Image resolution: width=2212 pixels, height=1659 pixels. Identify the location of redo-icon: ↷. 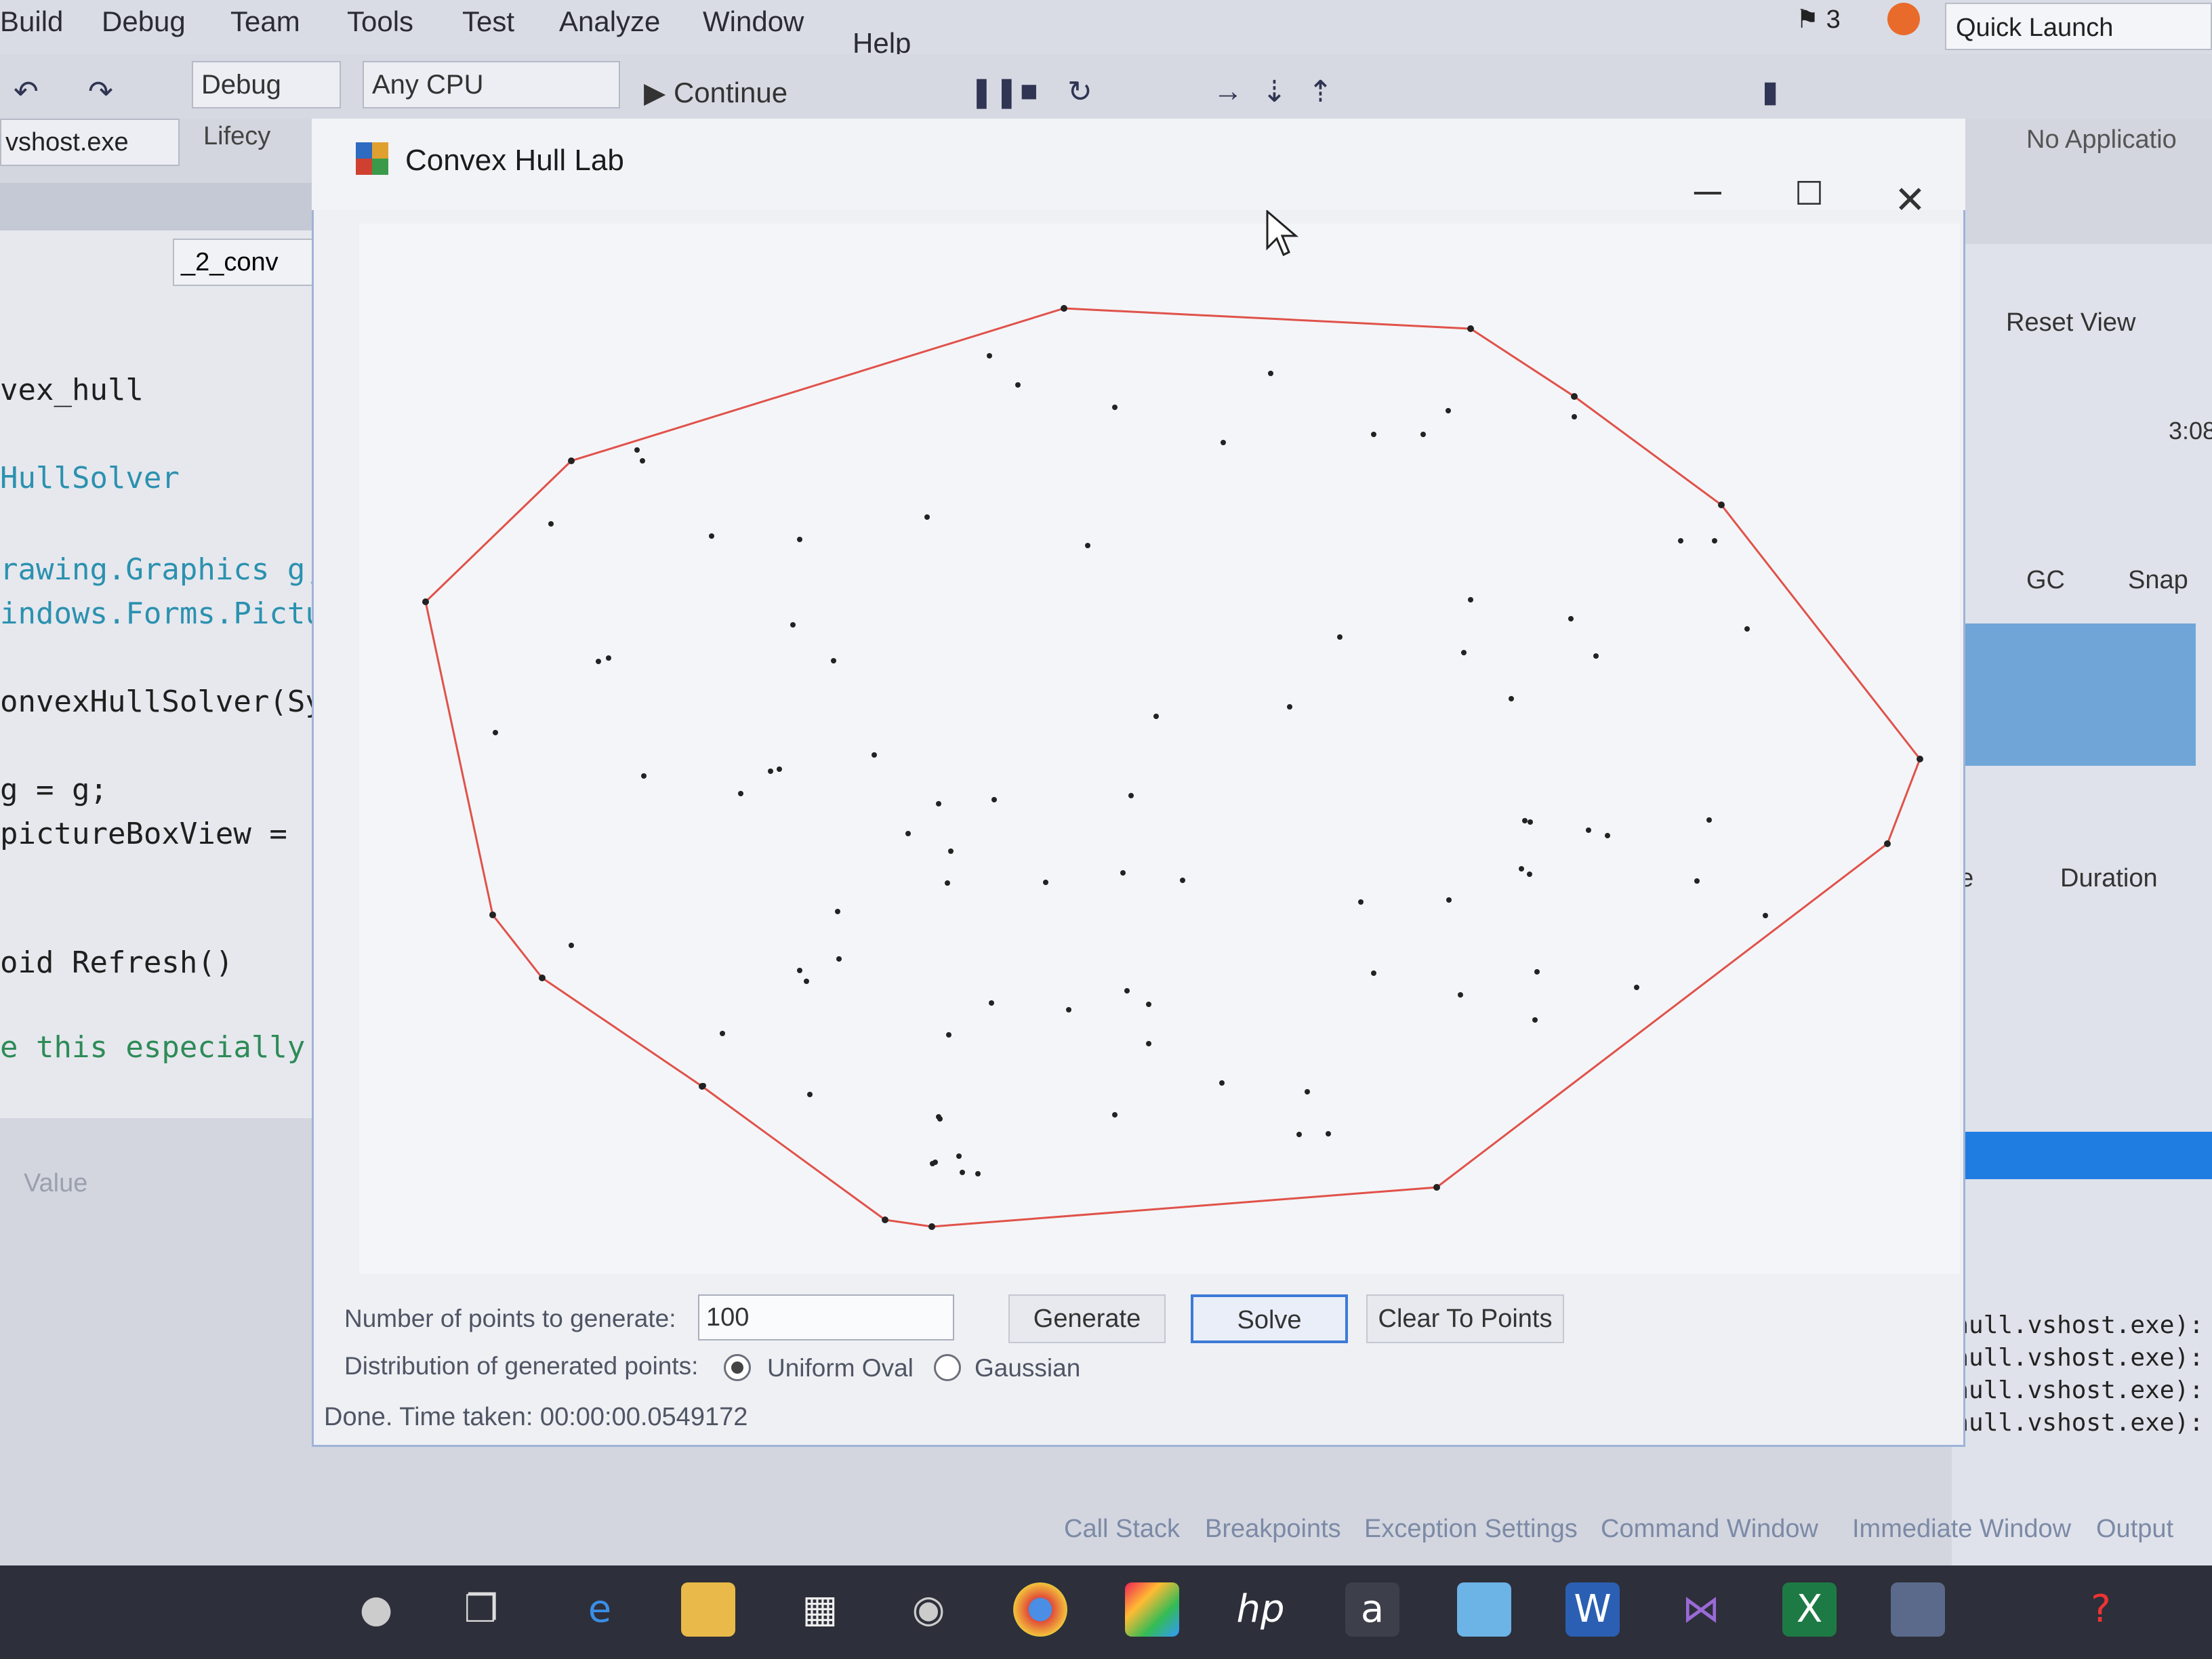
(100, 92).